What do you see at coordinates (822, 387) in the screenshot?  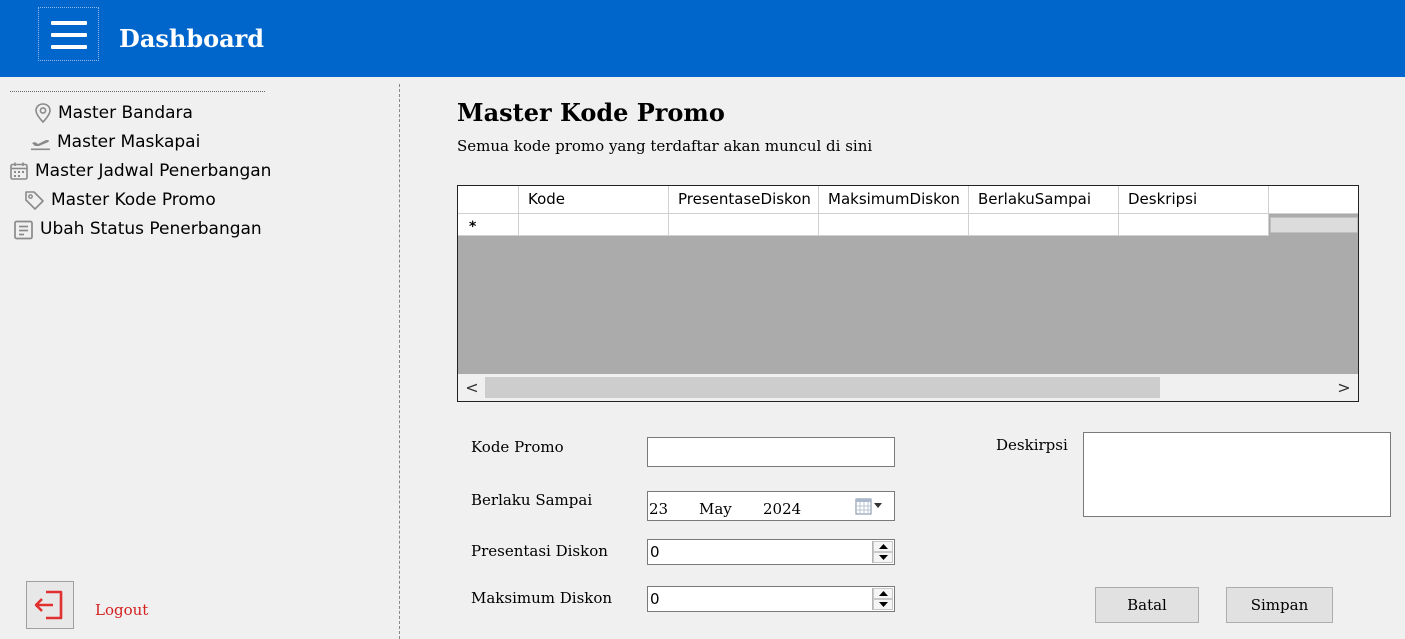 I see `scrollbar-thumb` at bounding box center [822, 387].